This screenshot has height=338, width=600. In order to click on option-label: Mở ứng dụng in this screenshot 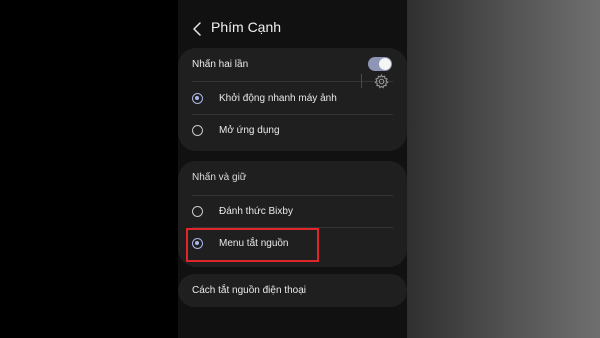, I will do `click(249, 130)`.